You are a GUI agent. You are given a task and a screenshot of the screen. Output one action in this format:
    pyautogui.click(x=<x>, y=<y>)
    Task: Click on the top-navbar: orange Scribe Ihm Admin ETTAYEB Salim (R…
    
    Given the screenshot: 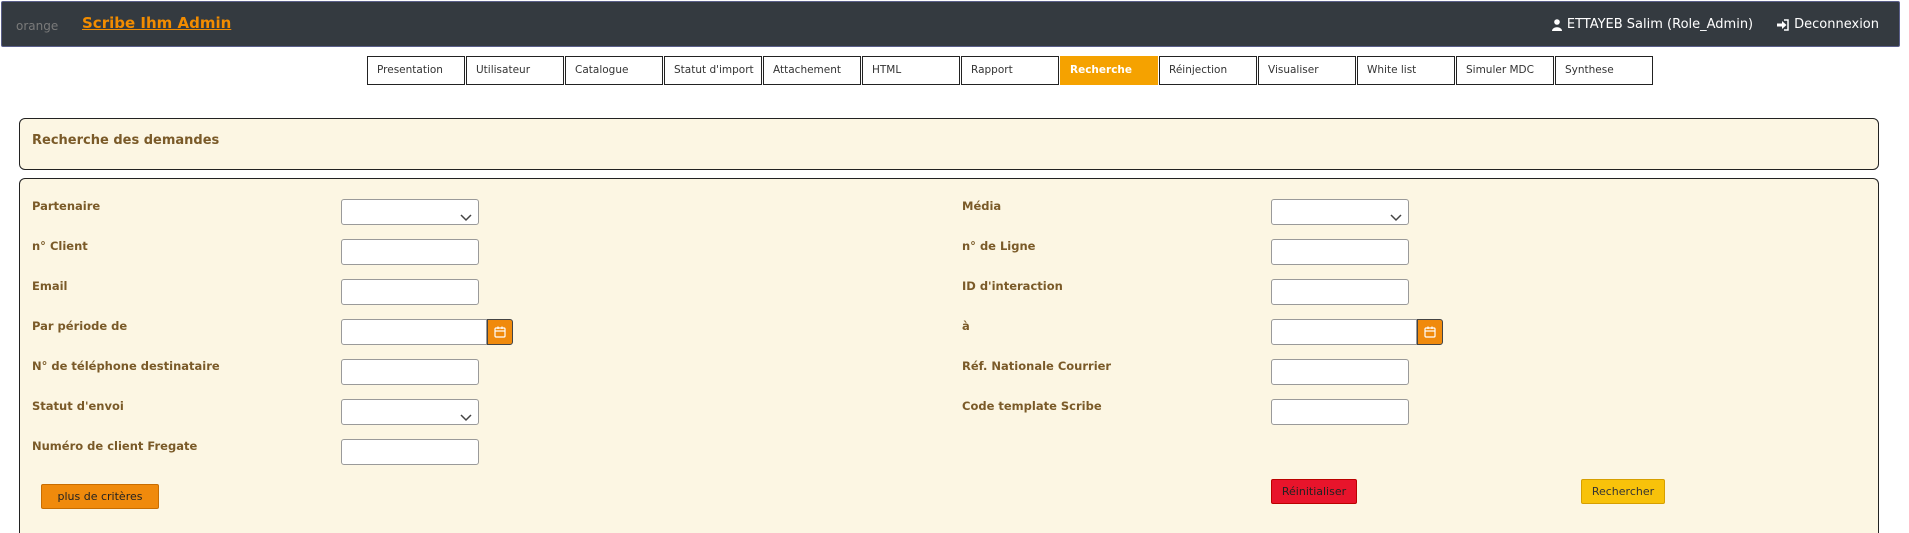 What is the action you would take?
    pyautogui.click(x=950, y=24)
    